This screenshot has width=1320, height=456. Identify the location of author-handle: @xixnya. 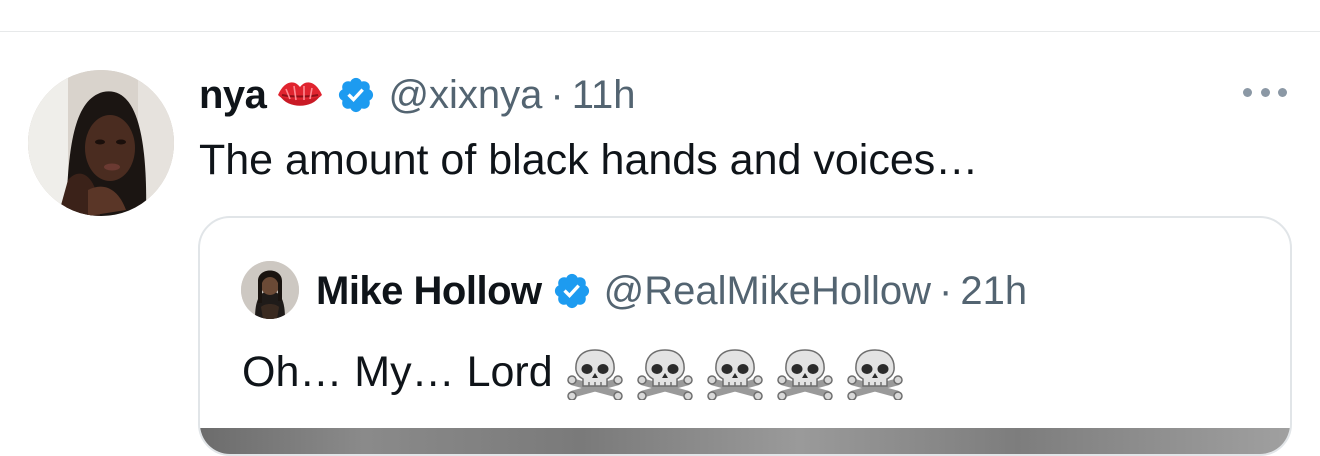
(465, 95).